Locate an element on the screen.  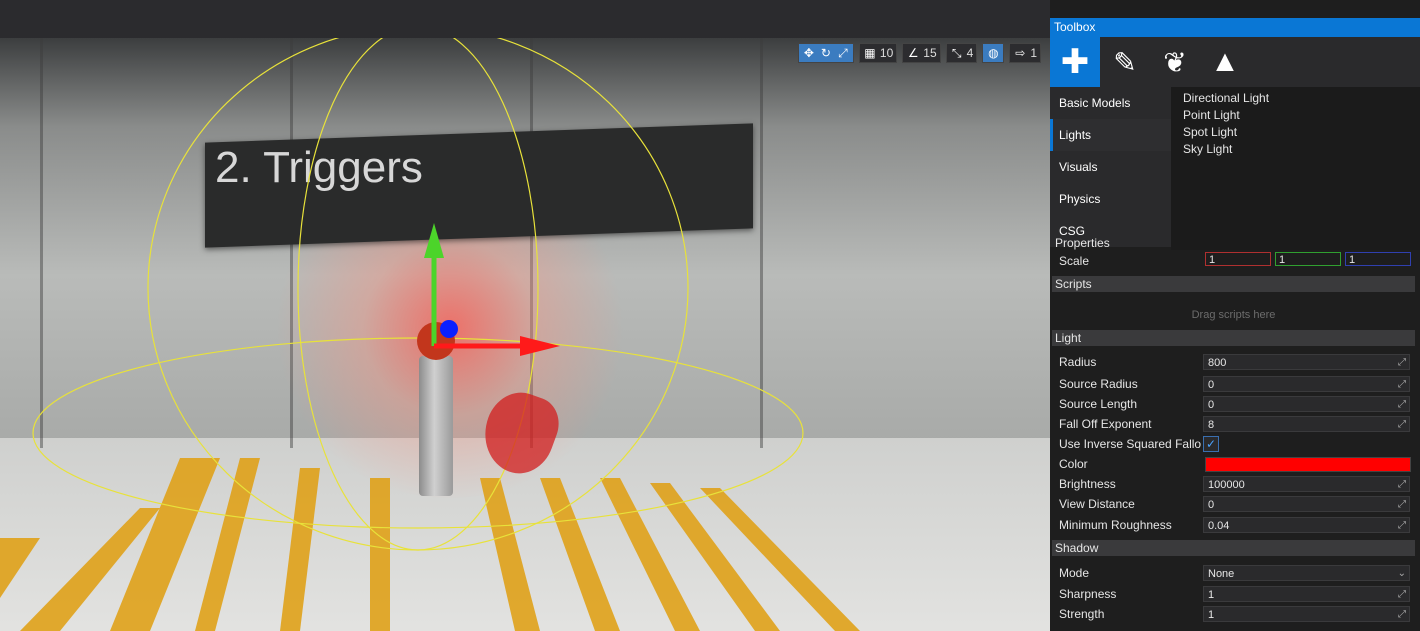
gizmo-z-handle is located at coordinates (449, 329).